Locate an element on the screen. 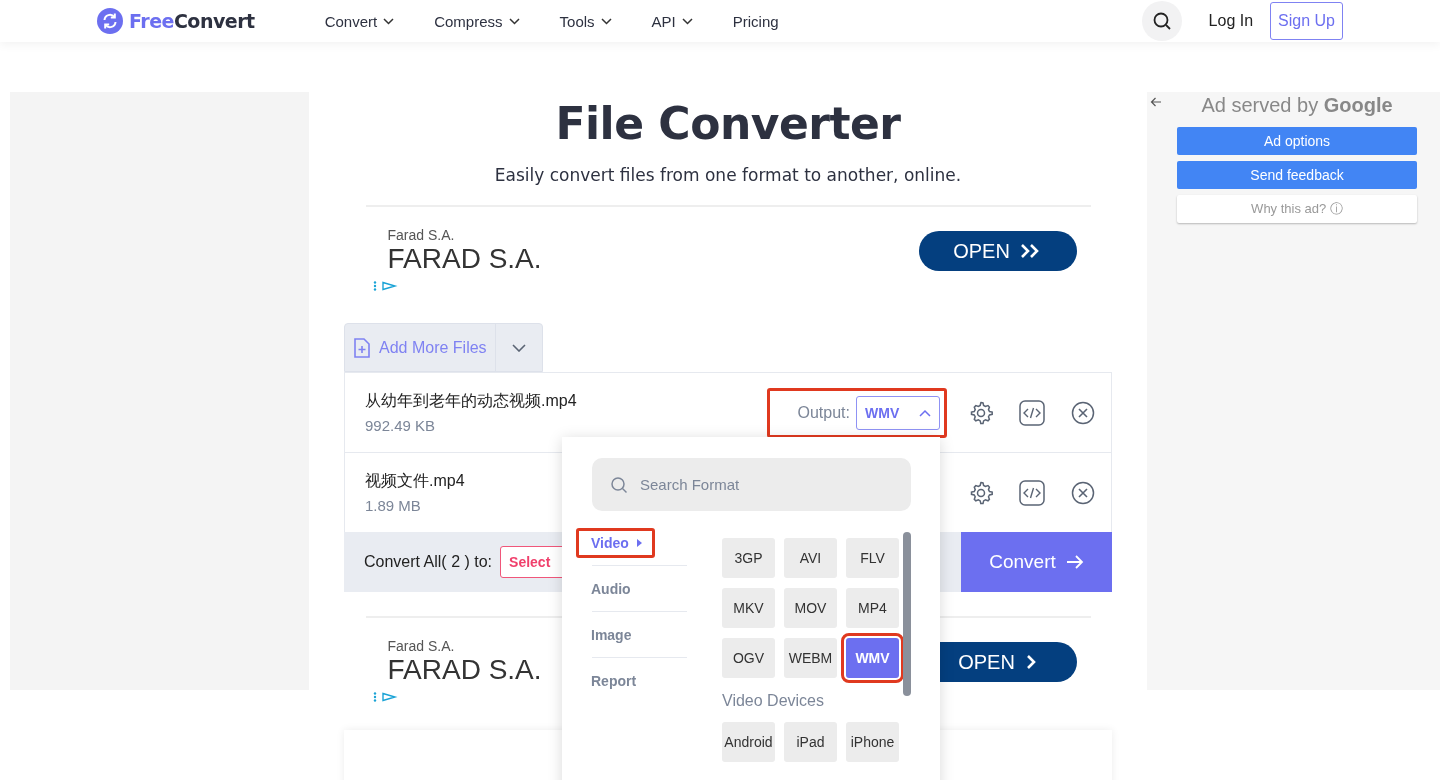 The image size is (1440, 780). ad-served-label: Ad served by Google is located at coordinates (1297, 105).